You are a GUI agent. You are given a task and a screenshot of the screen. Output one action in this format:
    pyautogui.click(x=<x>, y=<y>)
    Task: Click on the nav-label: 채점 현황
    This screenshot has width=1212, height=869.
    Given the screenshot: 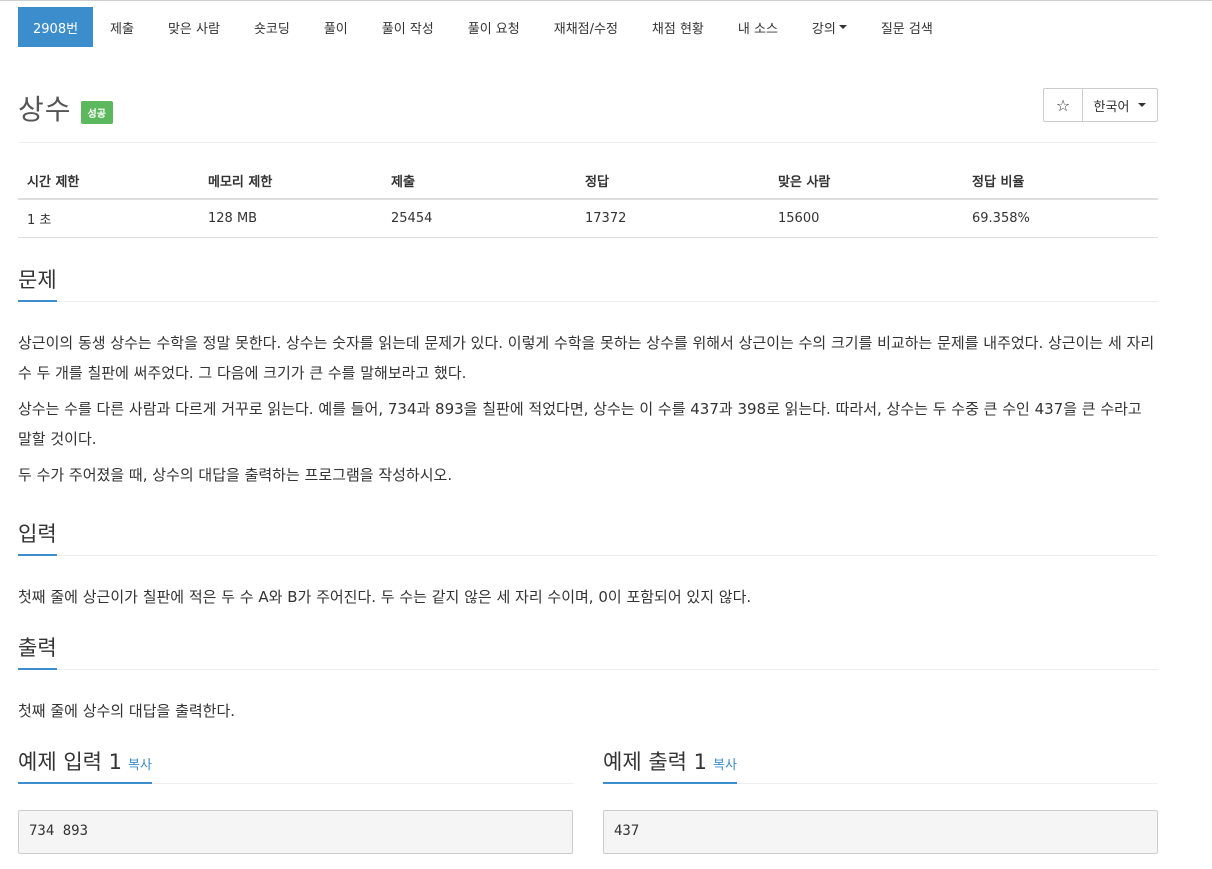 What is the action you would take?
    pyautogui.click(x=677, y=29)
    